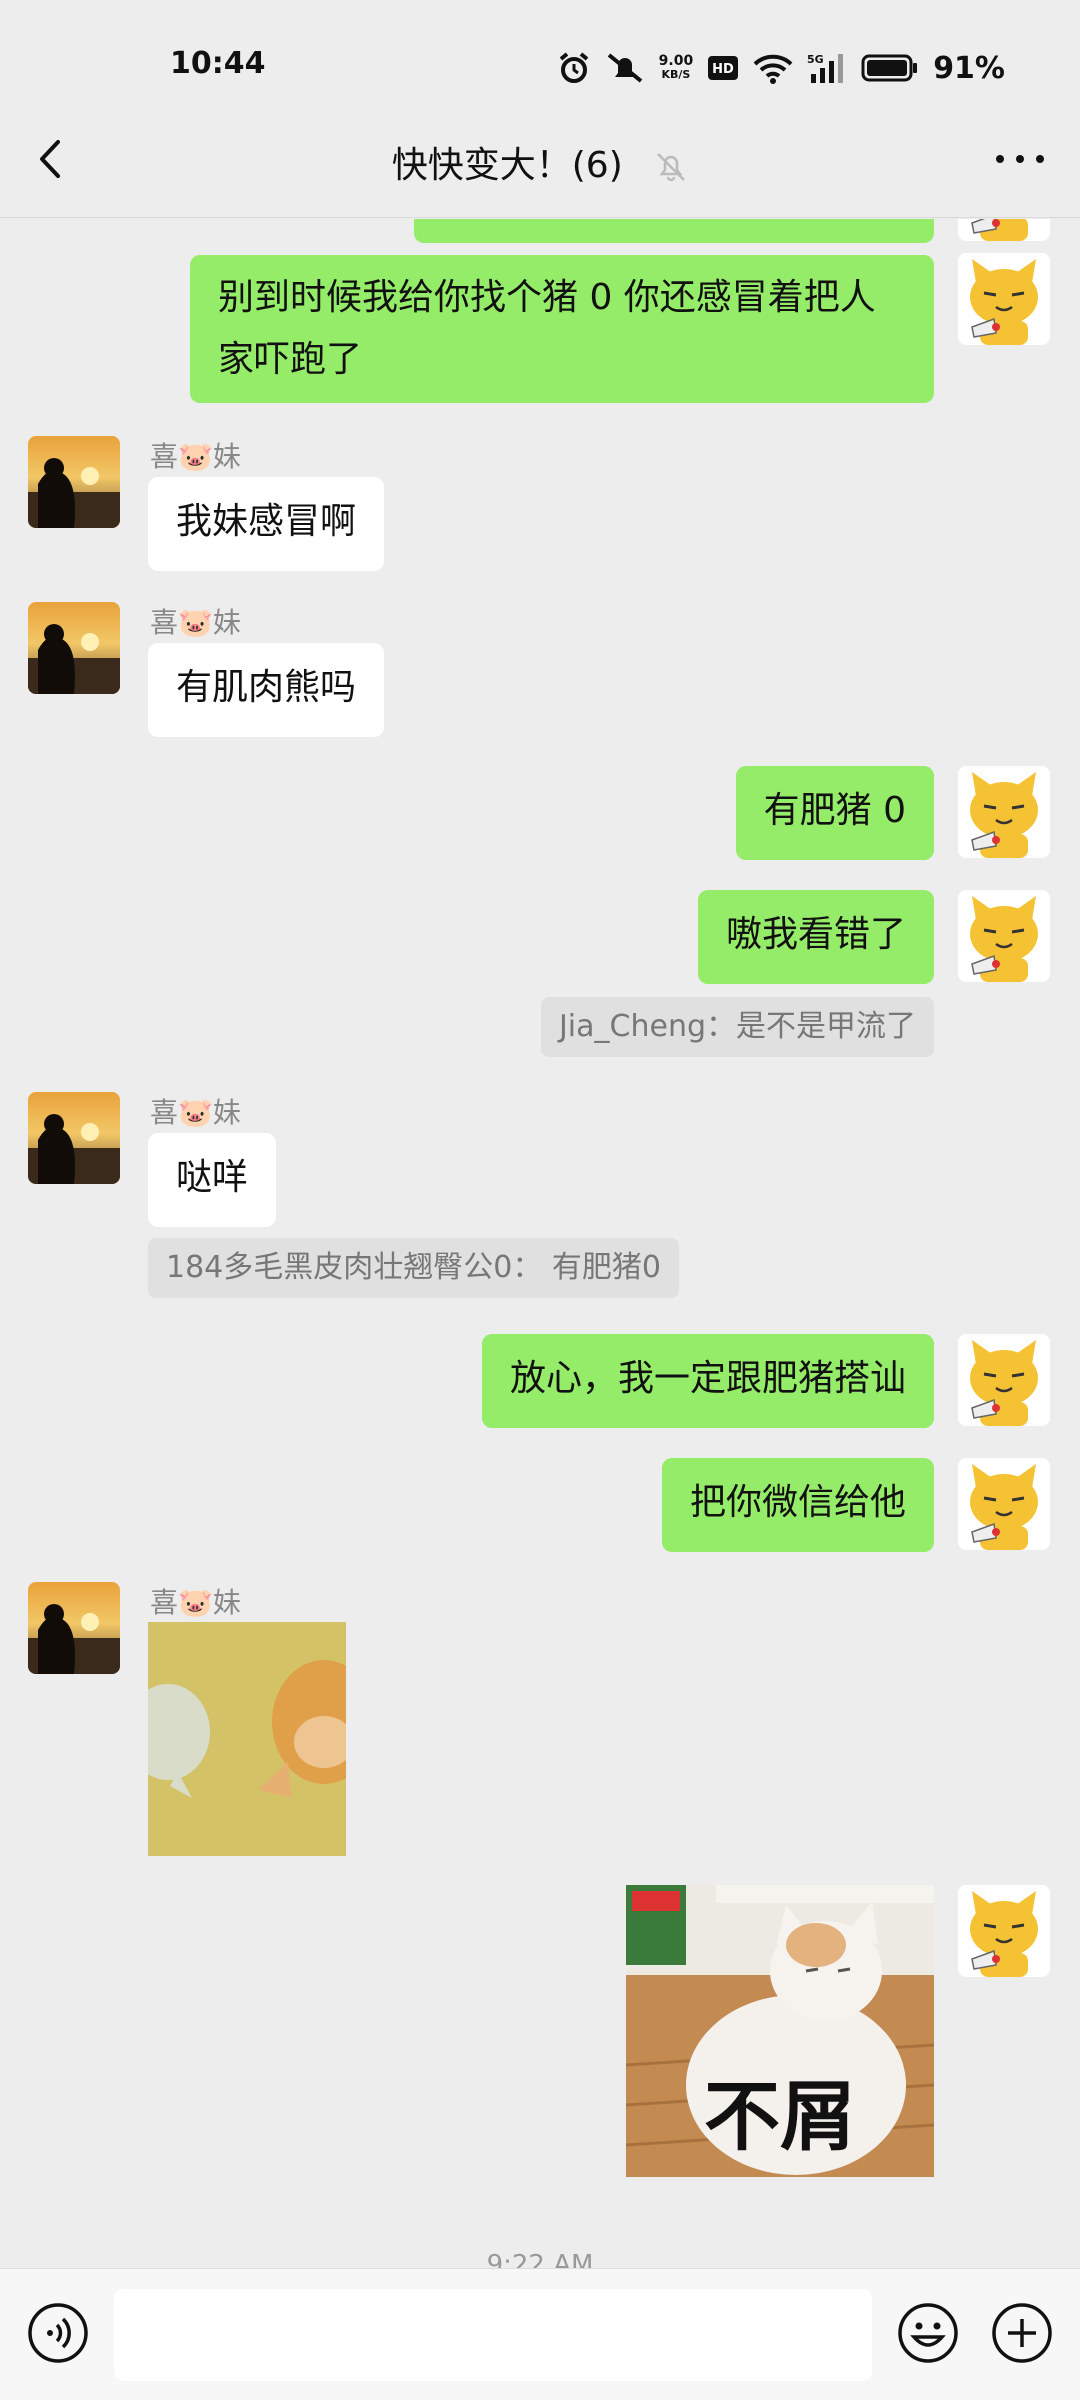 The height and width of the screenshot is (2400, 1080). What do you see at coordinates (825, 68) in the screenshot?
I see `cellular-signal-icon: 5G` at bounding box center [825, 68].